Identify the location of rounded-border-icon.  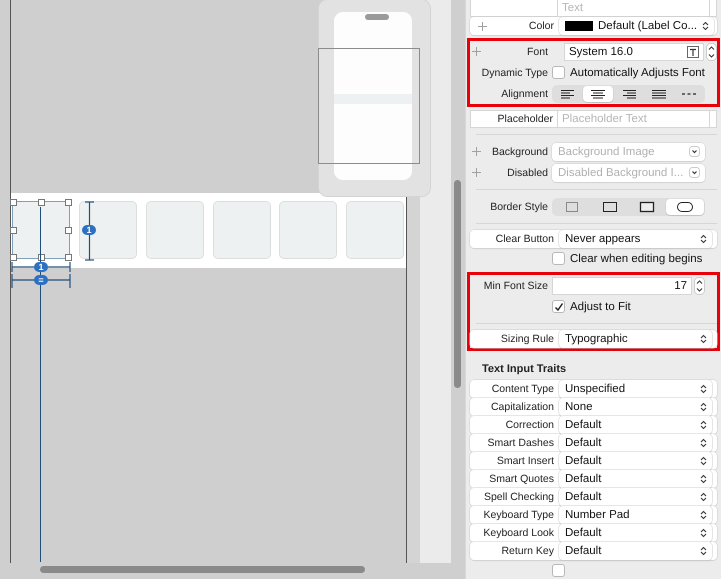
(685, 206).